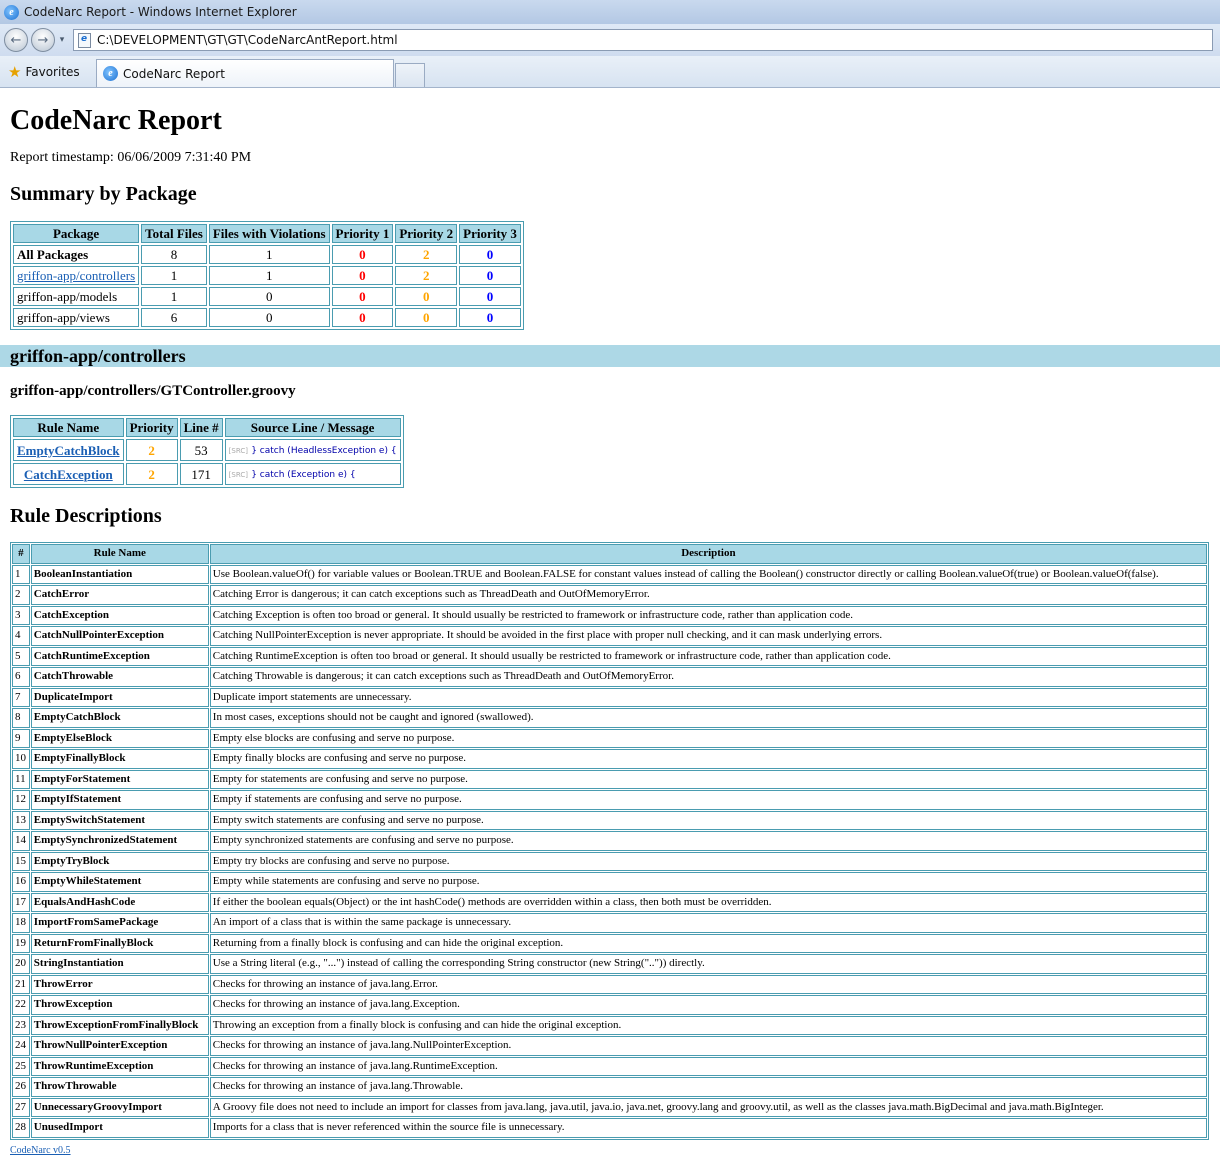  I want to click on rule-descriptions-title: Rule Descriptions, so click(86, 516).